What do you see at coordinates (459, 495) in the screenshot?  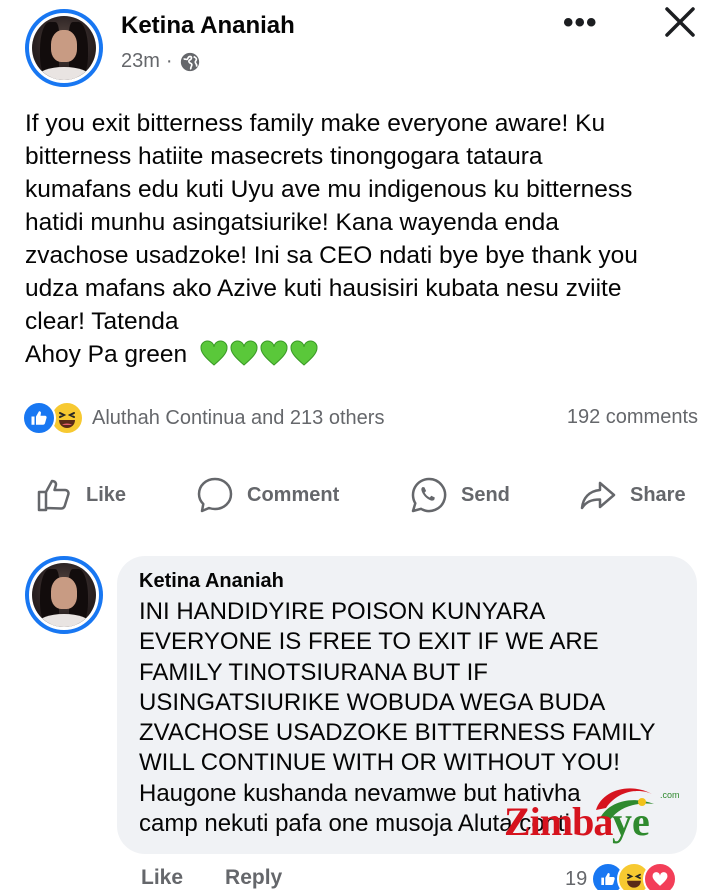 I see `send-button: Send` at bounding box center [459, 495].